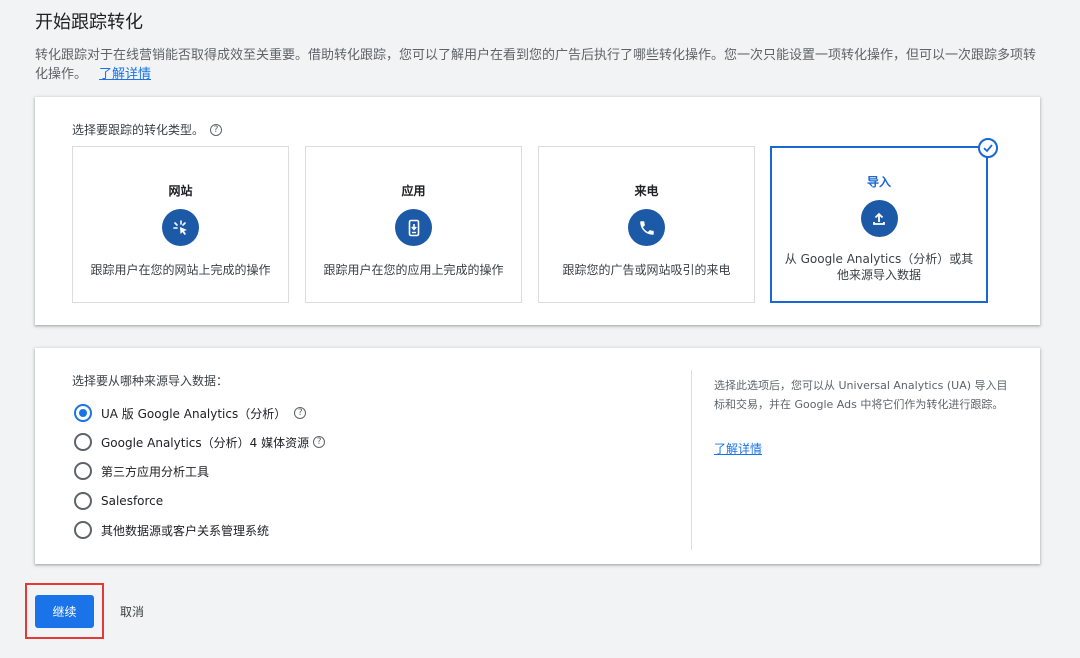 Image resolution: width=1080 pixels, height=658 pixels. Describe the element at coordinates (155, 471) in the screenshot. I see `radio-label: 第三方应用分析工具` at that location.